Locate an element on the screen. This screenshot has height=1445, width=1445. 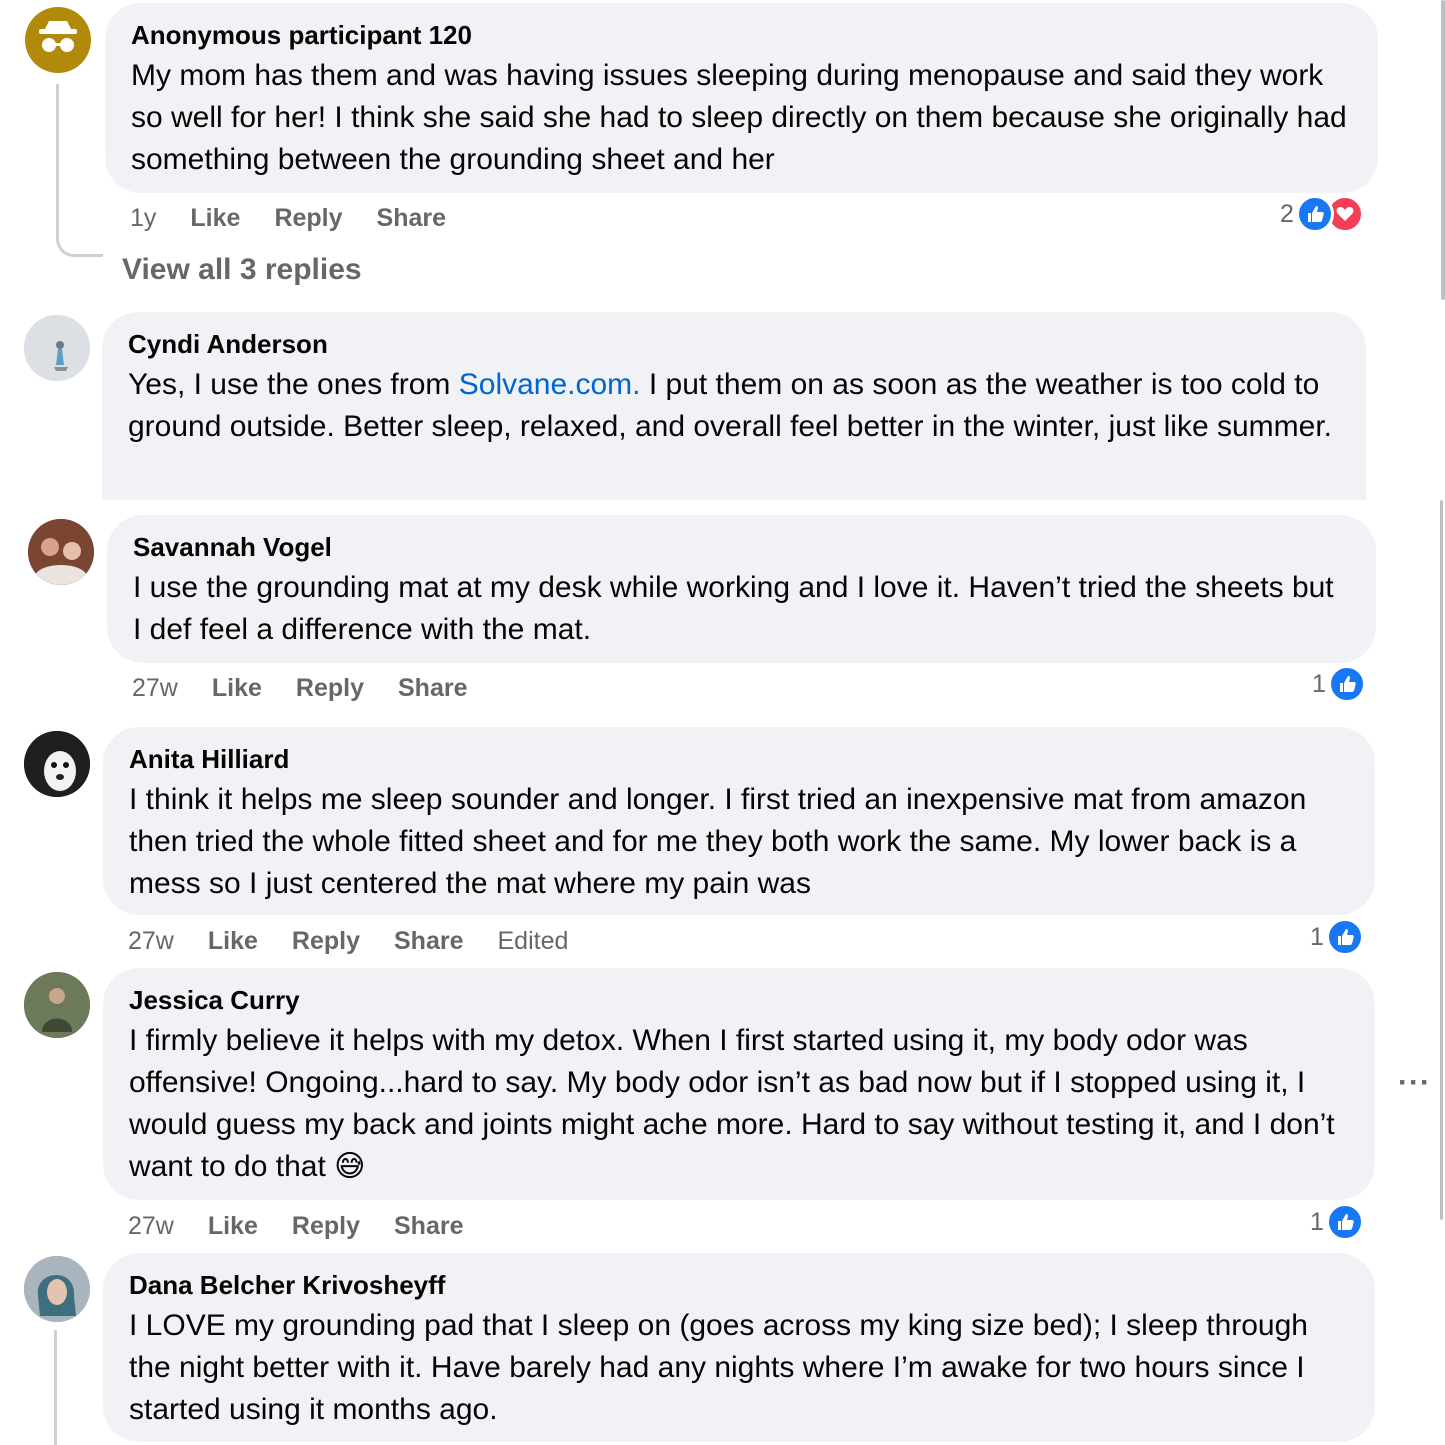
comment-actions: 1y Like Reply Share is located at coordinates (305, 218).